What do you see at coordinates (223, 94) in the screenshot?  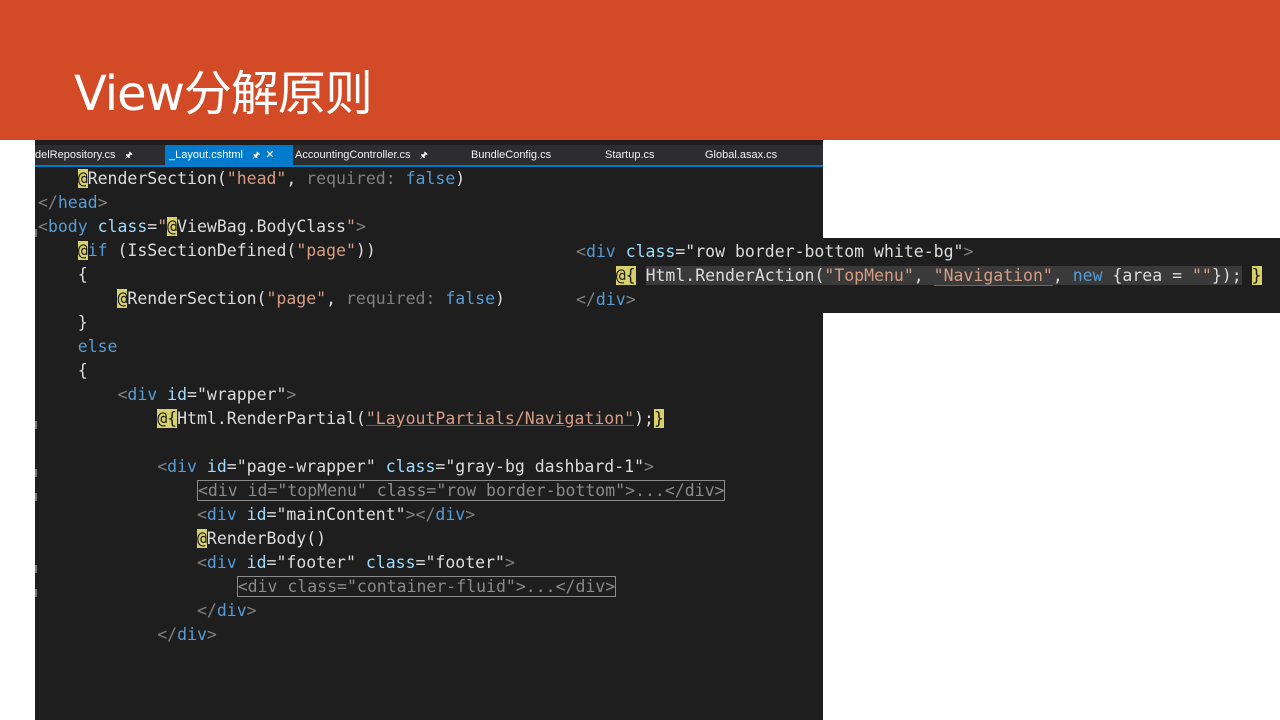 I see `slide-title: View分解原则` at bounding box center [223, 94].